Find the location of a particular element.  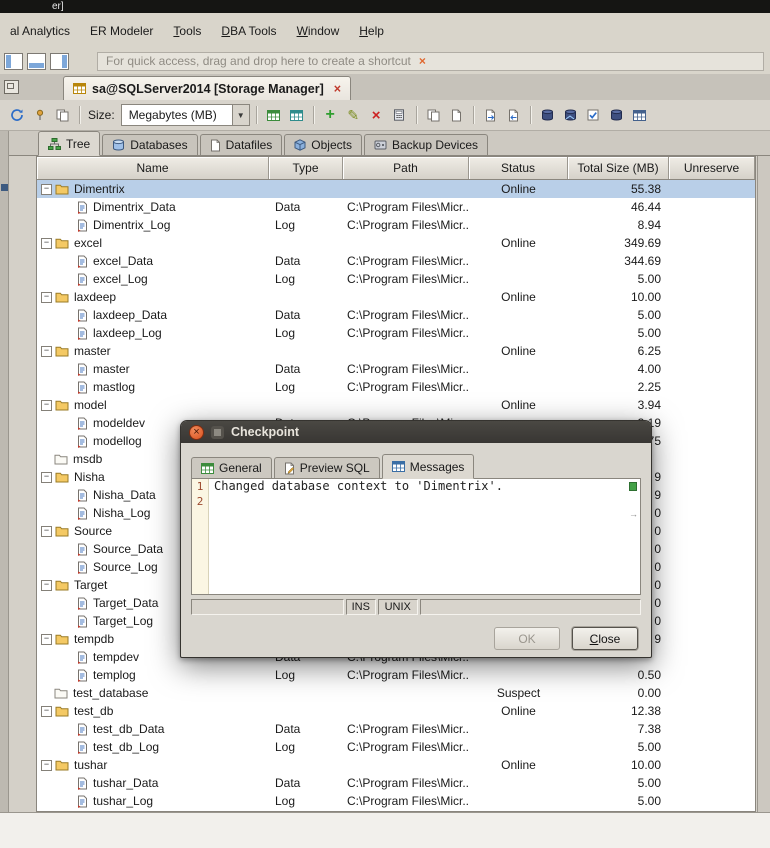

tab-general: General is located at coordinates (231, 467).